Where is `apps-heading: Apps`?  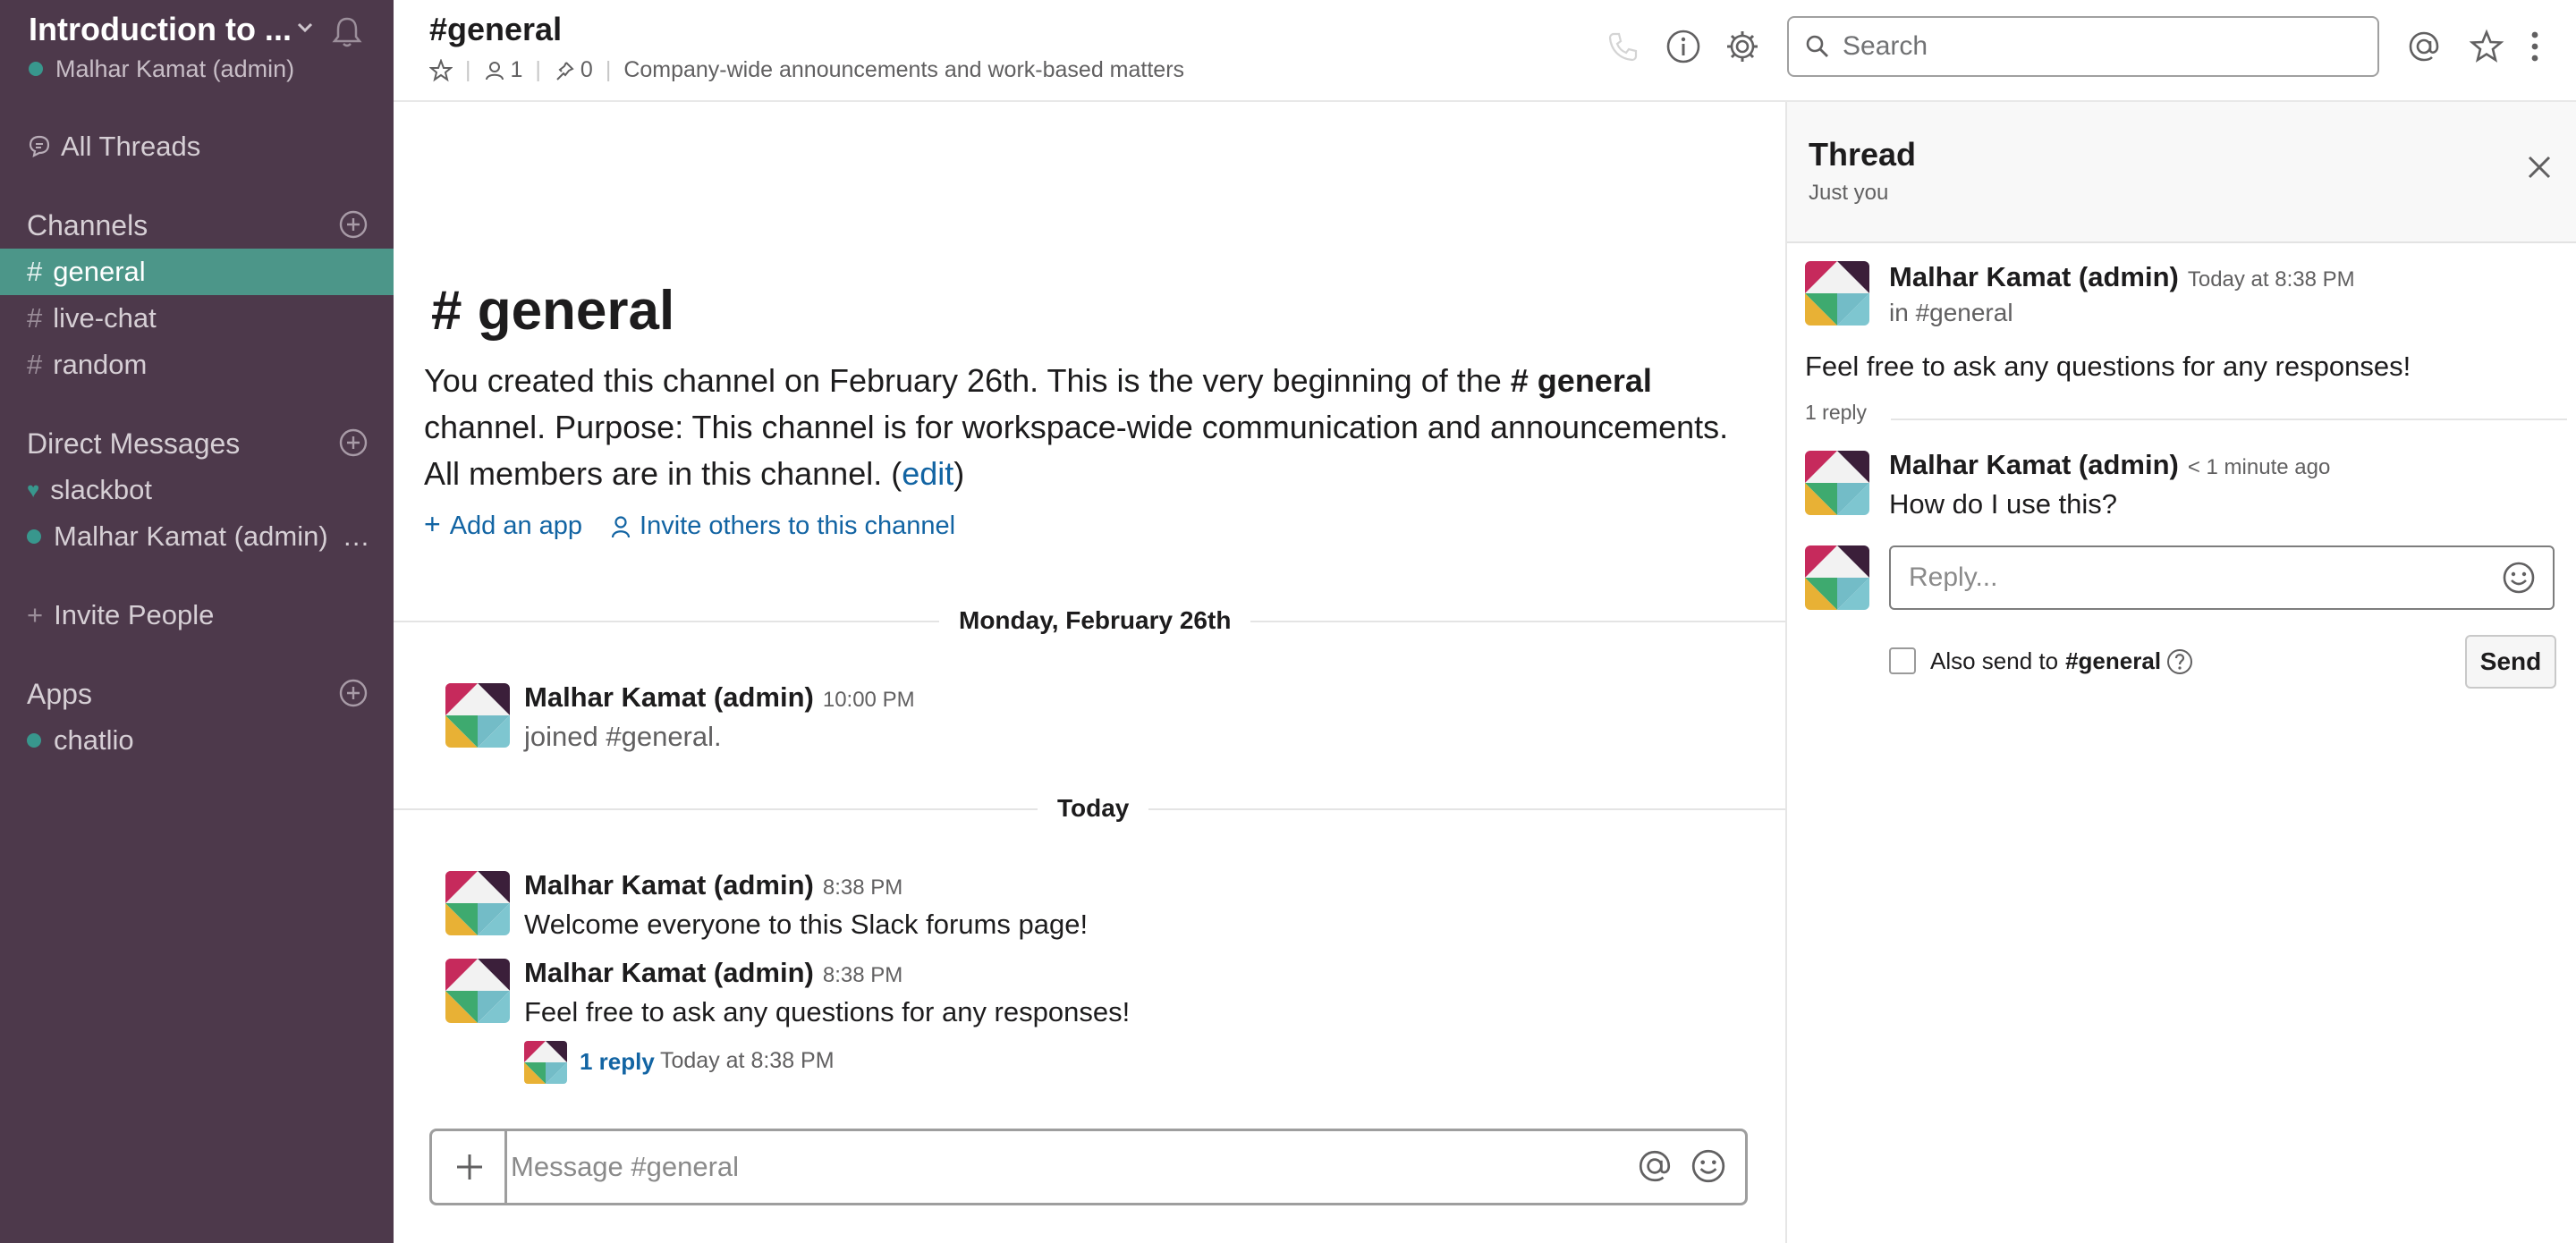
apps-heading: Apps is located at coordinates (59, 694).